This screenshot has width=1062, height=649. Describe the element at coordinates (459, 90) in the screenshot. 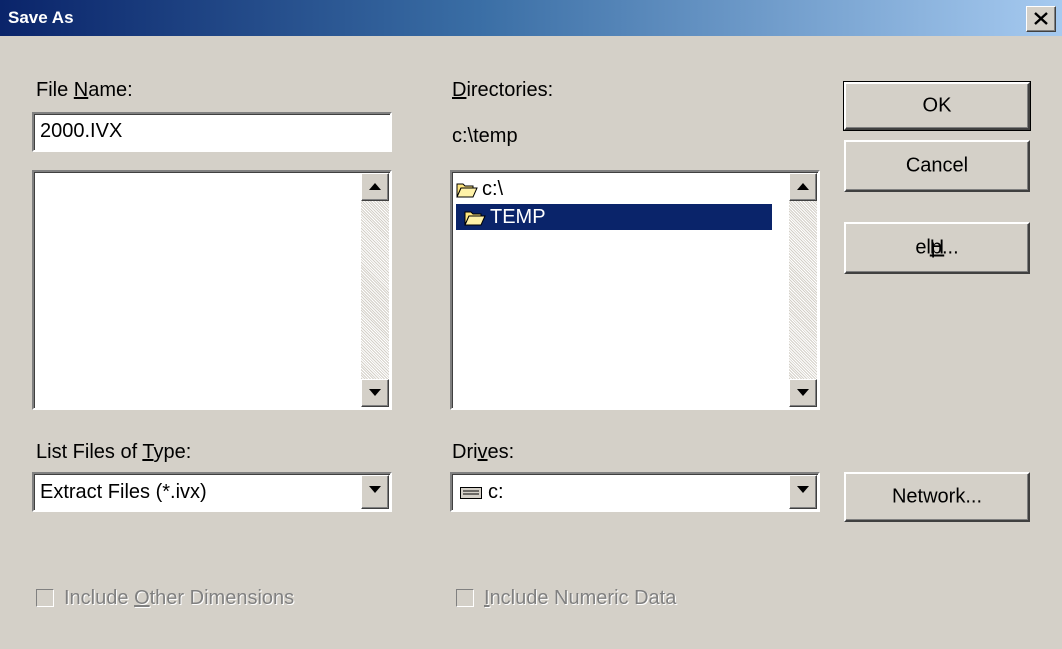

I see `directories-label-accel: D` at that location.